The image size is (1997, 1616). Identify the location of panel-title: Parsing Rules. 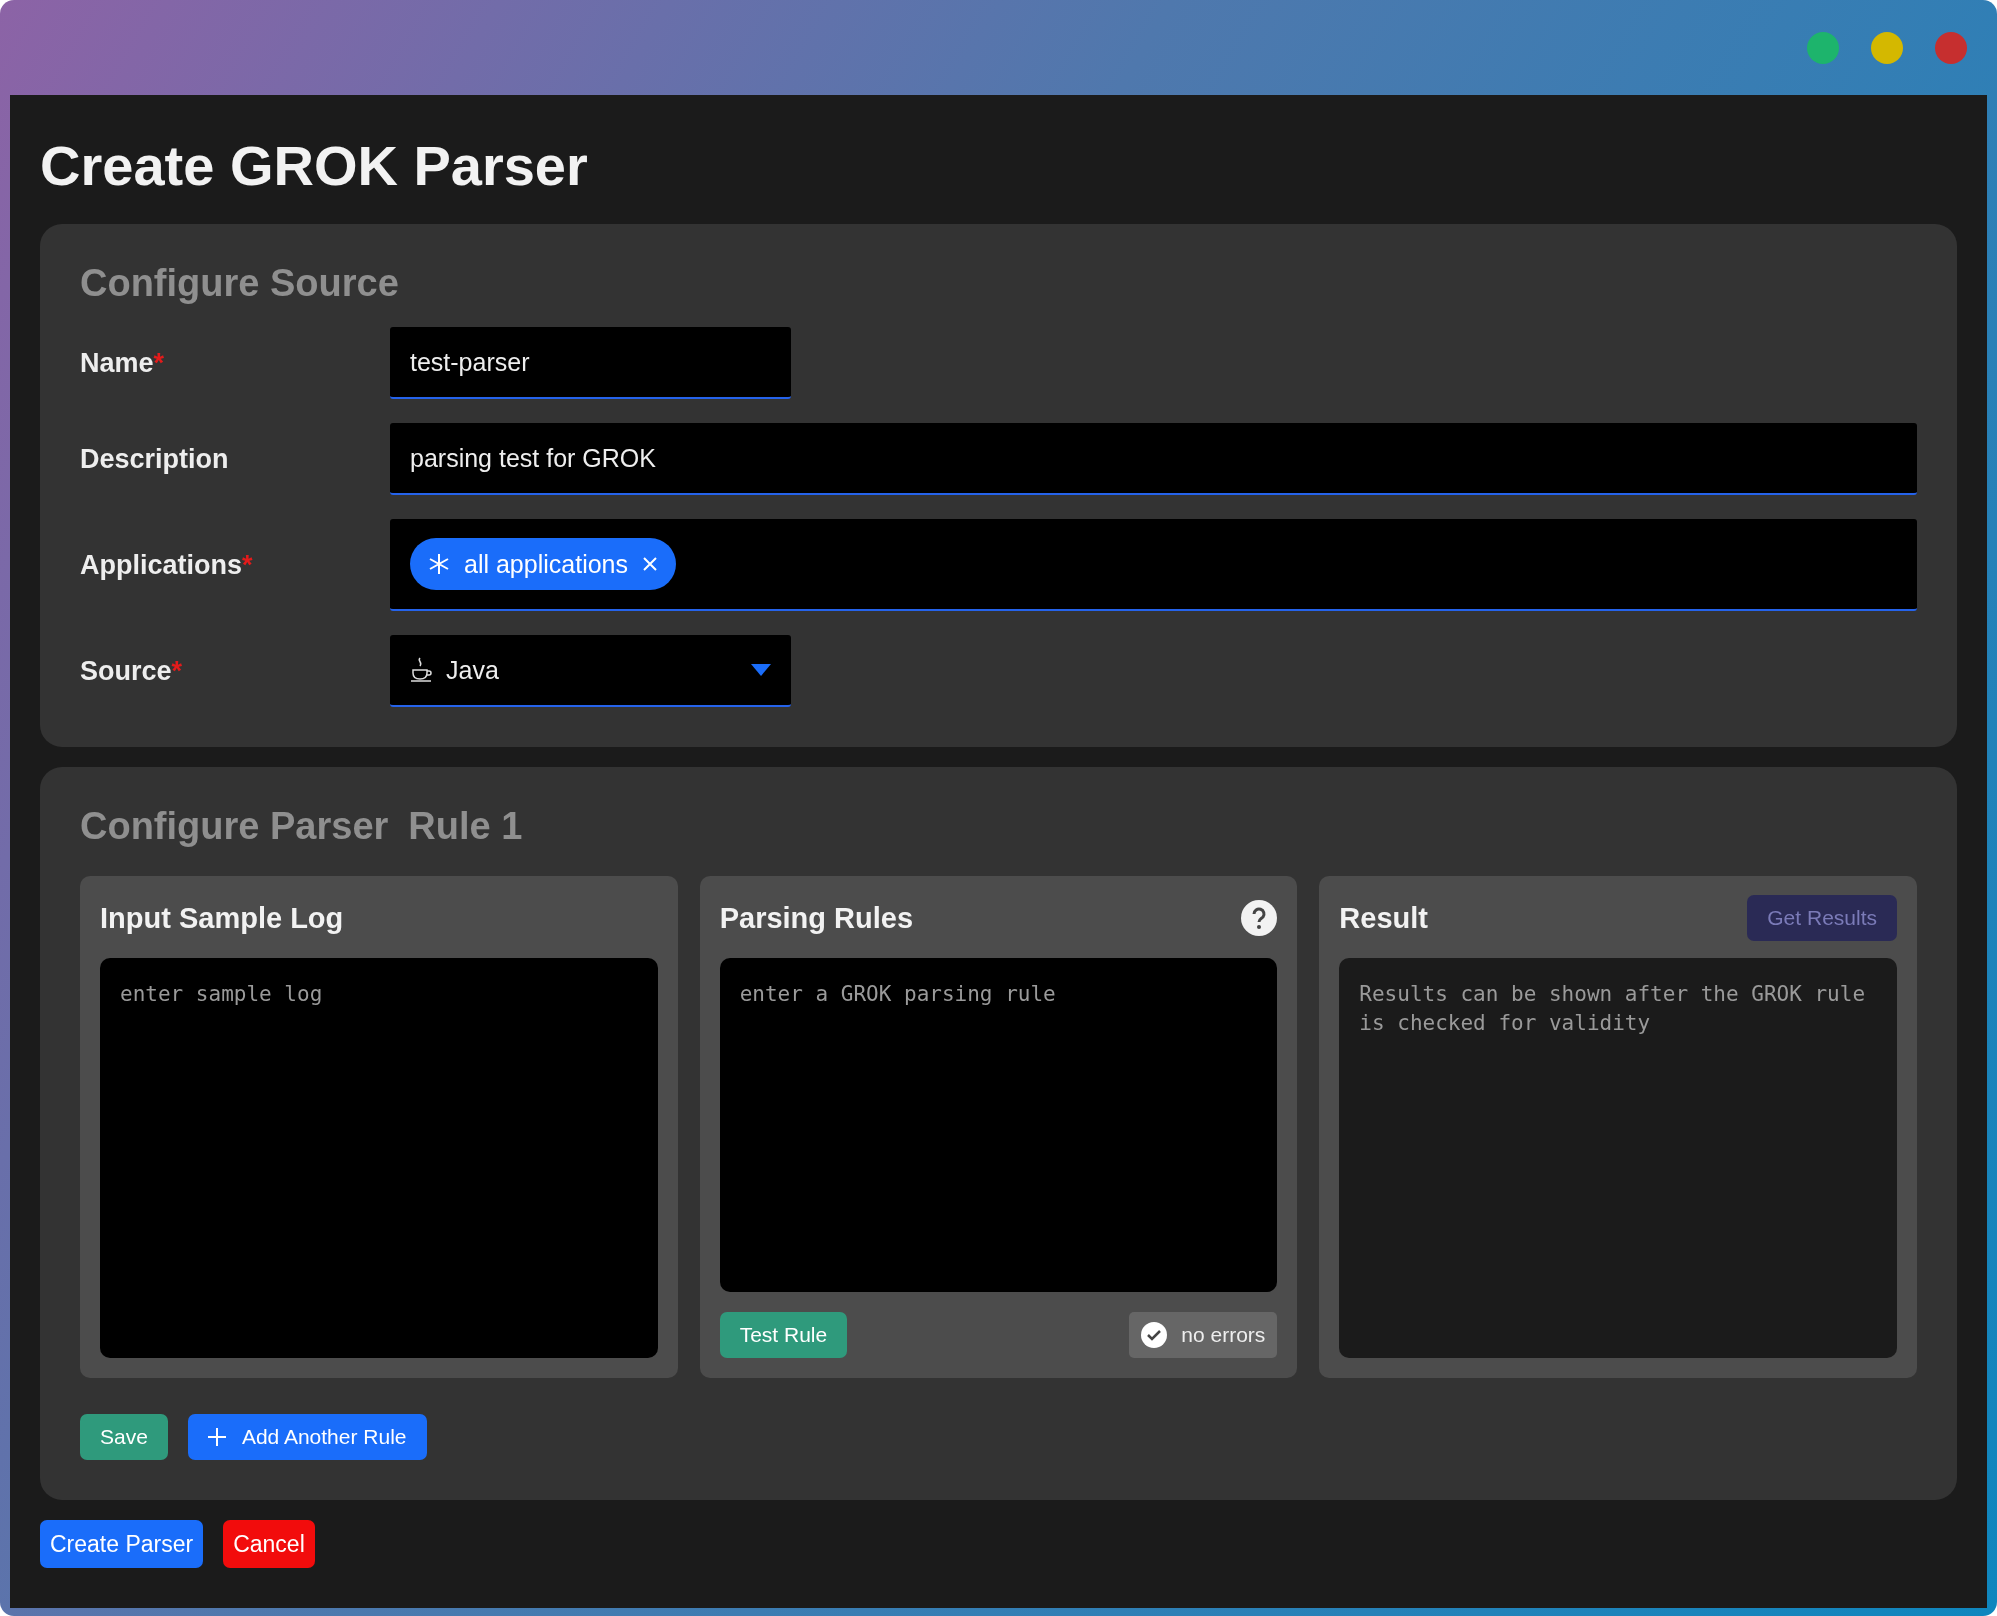
(816, 918).